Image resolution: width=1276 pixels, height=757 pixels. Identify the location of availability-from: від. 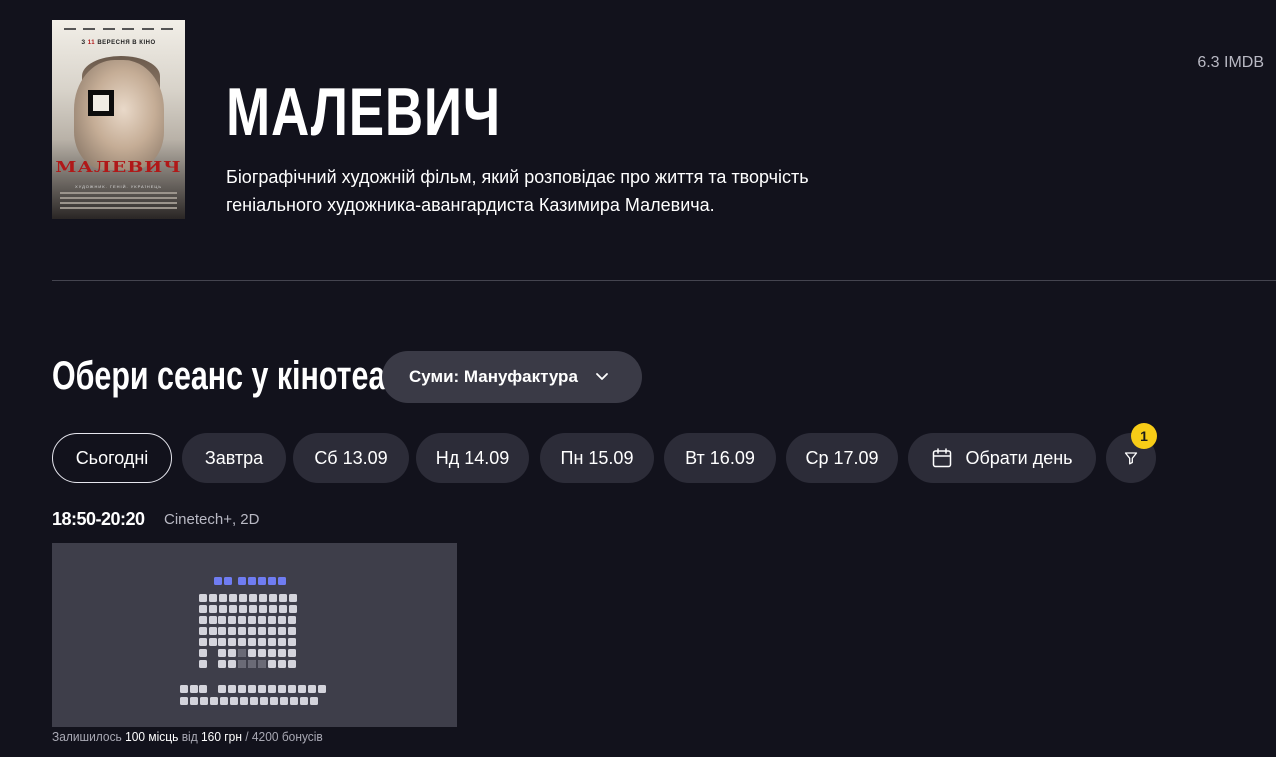
(189, 736).